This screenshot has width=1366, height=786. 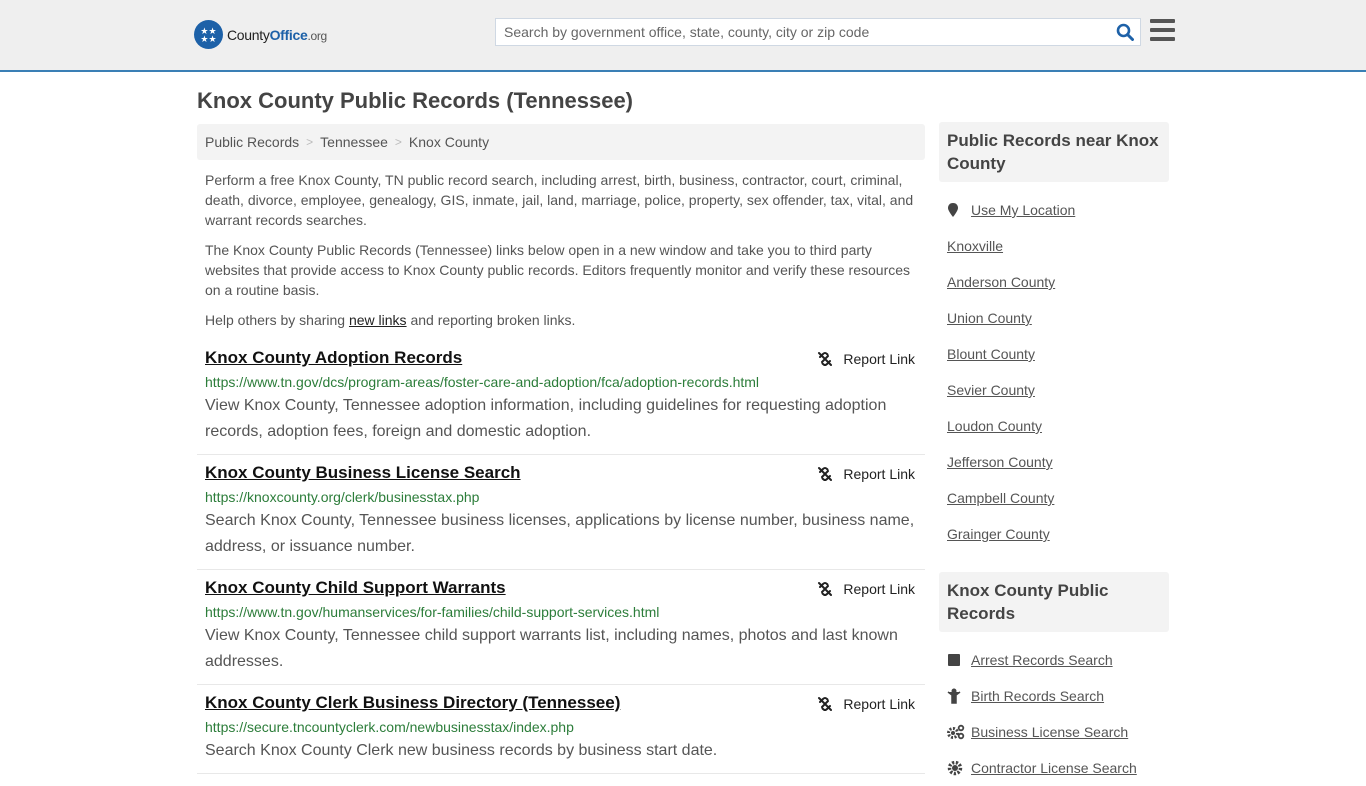 I want to click on logo-text: CountyOffice.org, so click(x=277, y=34).